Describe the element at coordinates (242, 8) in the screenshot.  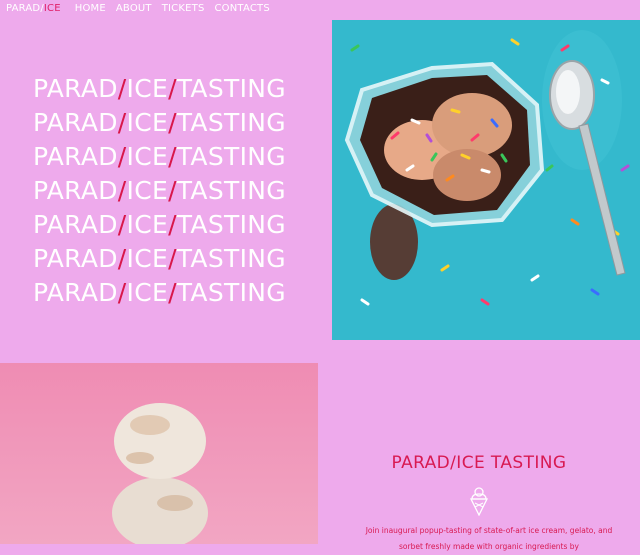
I see `nav-link-contacts: CONTACTS` at that location.